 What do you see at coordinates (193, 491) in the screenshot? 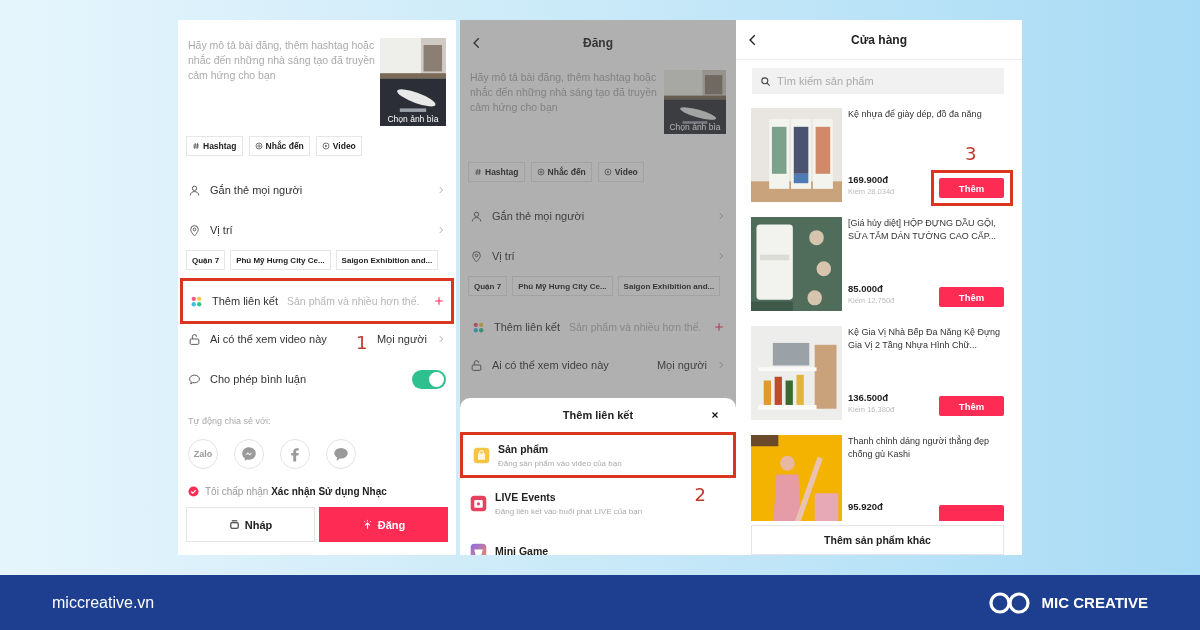
I see `checkbox-icon` at bounding box center [193, 491].